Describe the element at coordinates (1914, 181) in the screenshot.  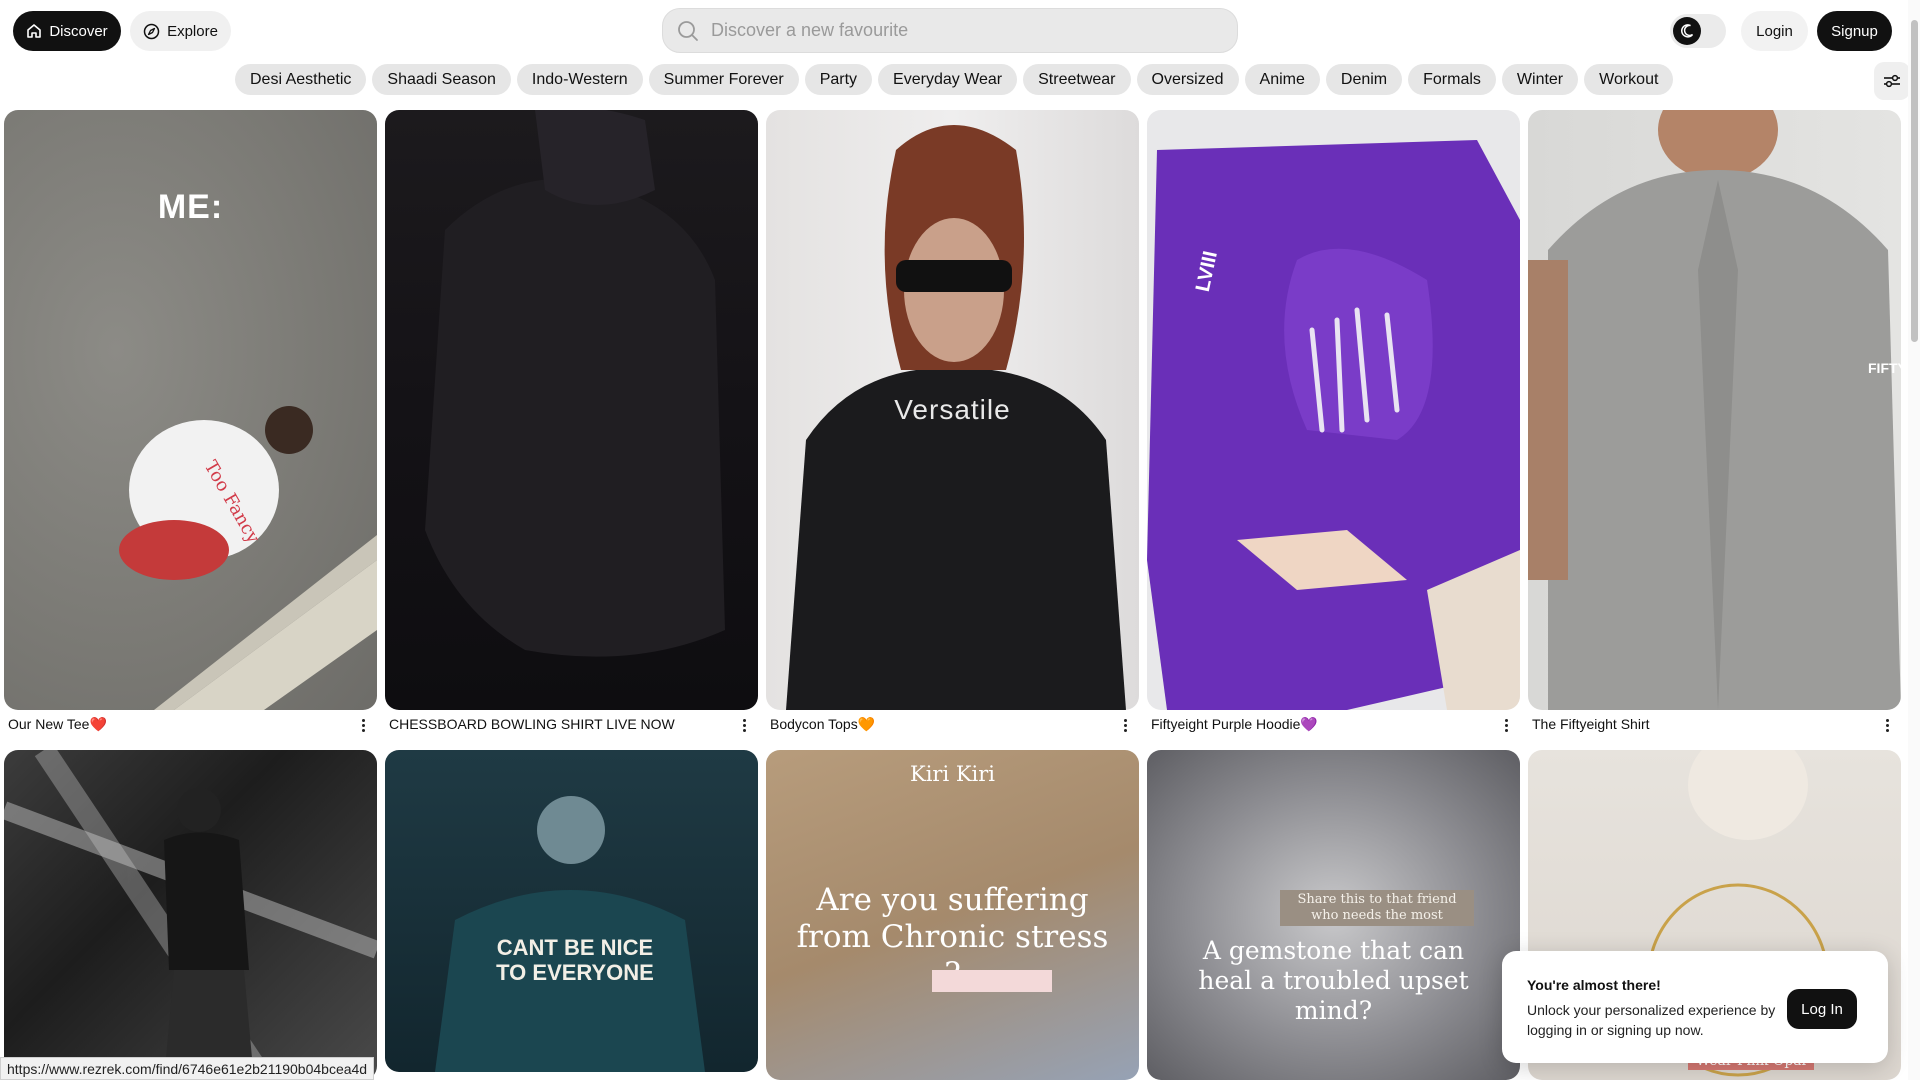
I see `scrollbar-thumb` at that location.